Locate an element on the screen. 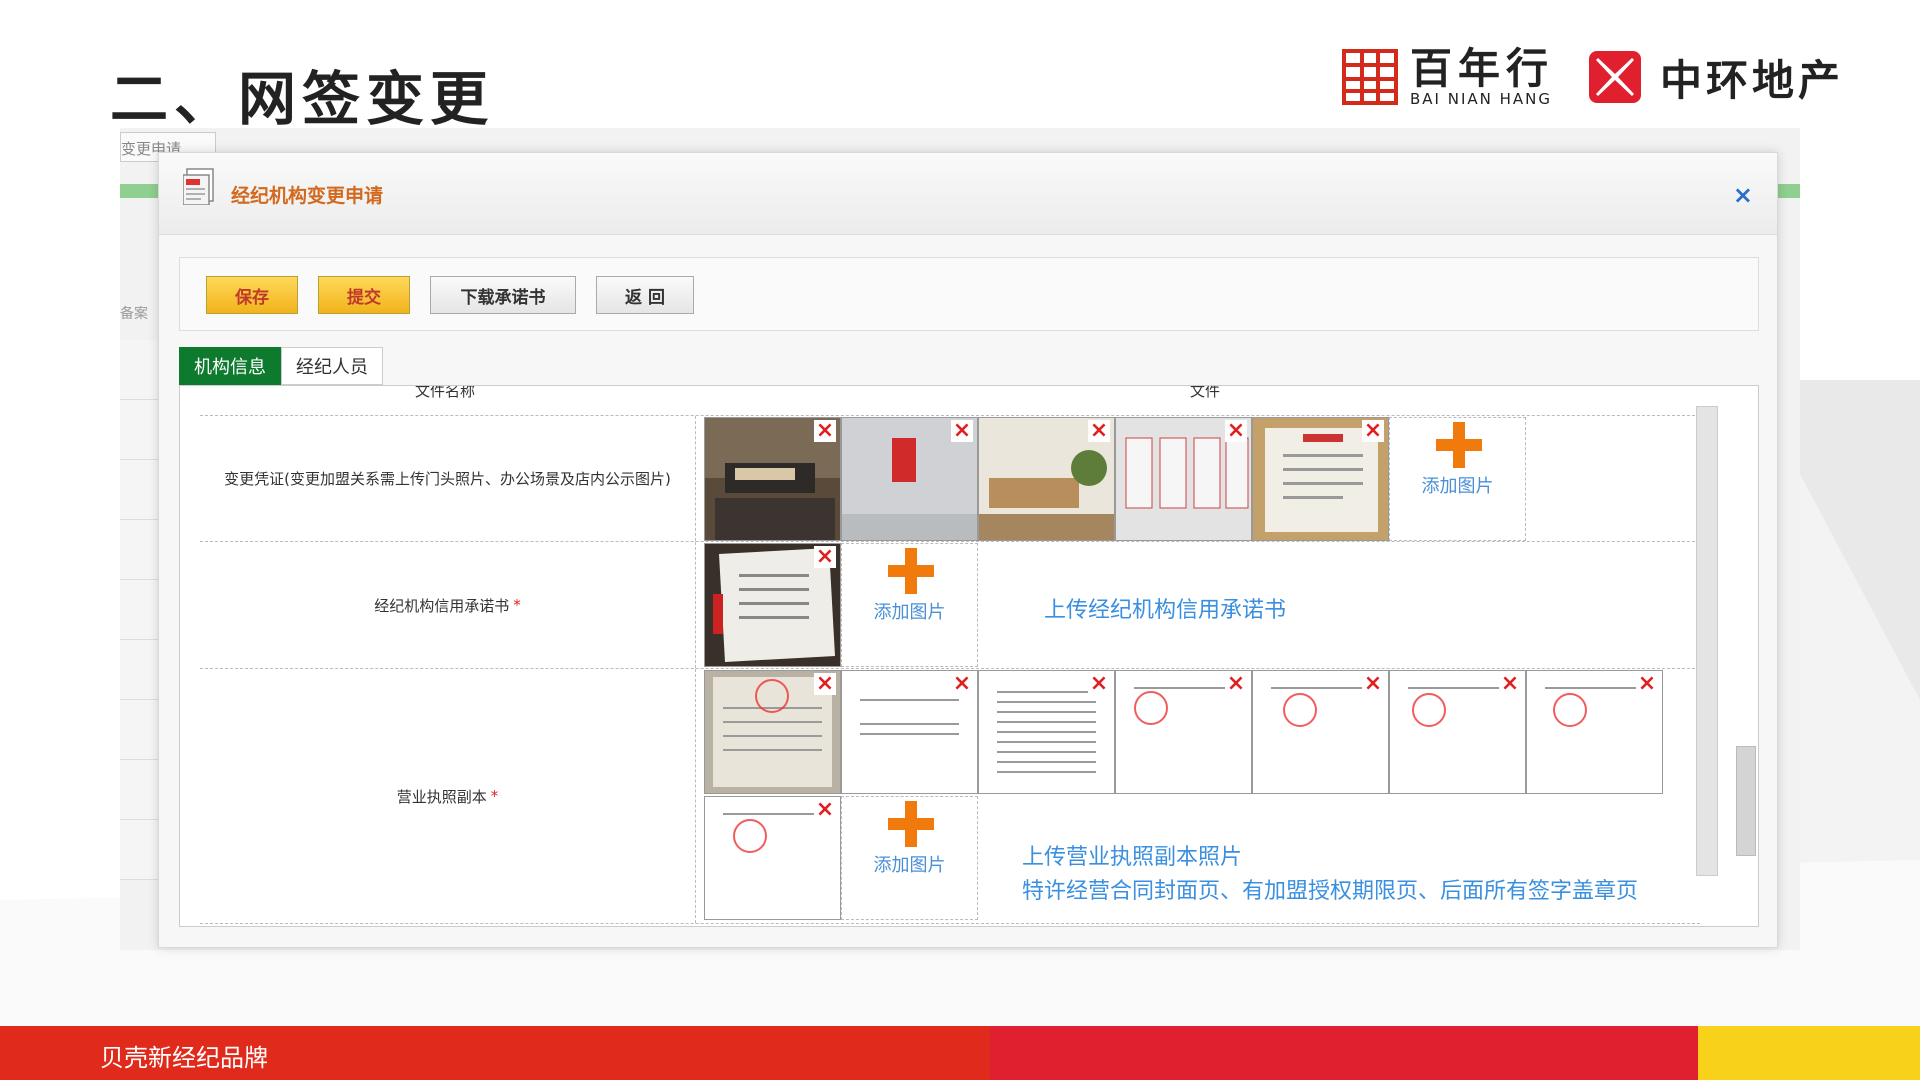  tab-agency-info: 机构信息 is located at coordinates (230, 366).